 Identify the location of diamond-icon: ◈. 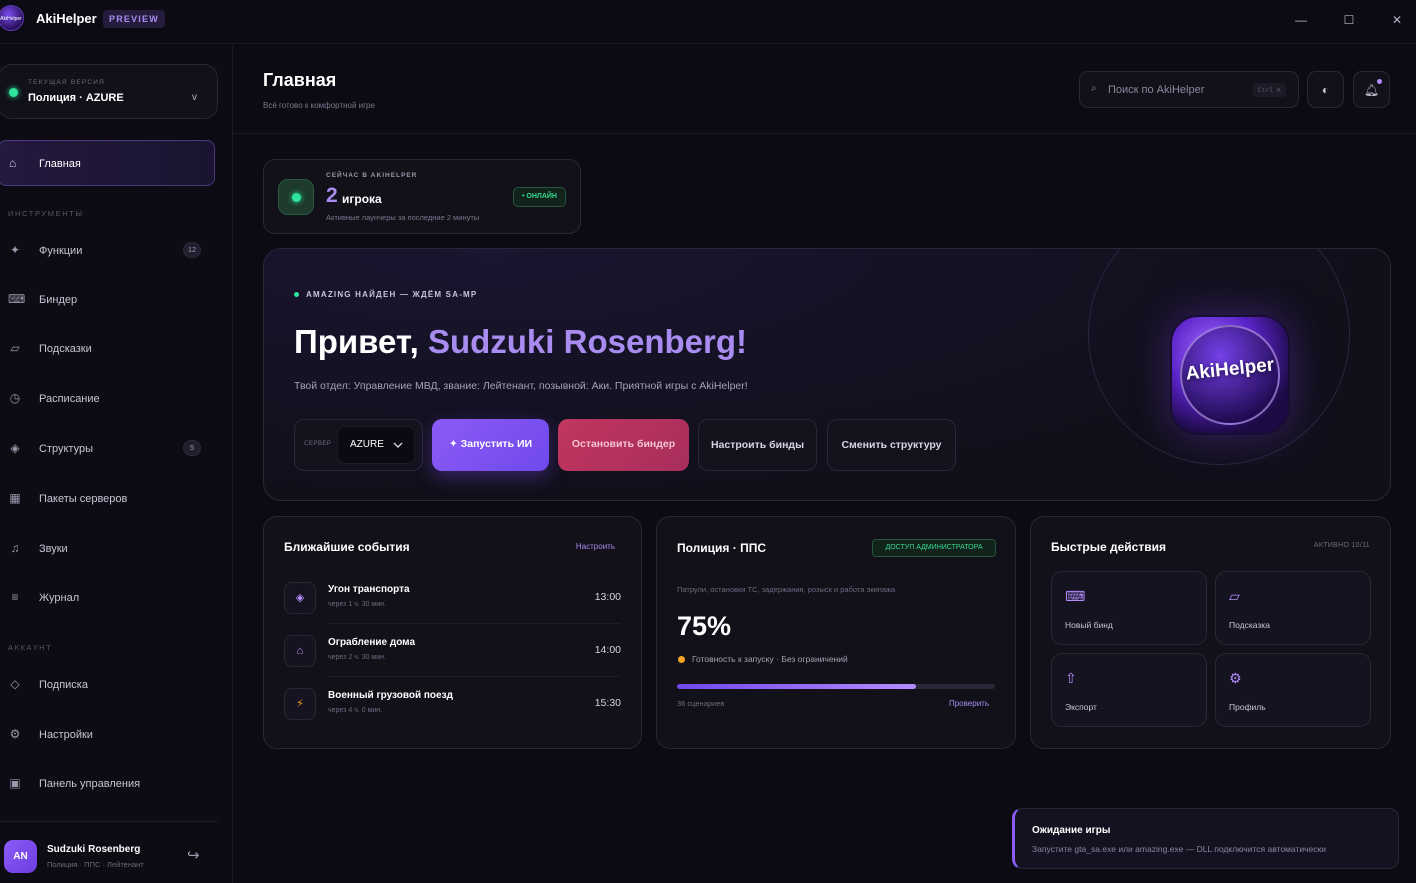
(300, 598).